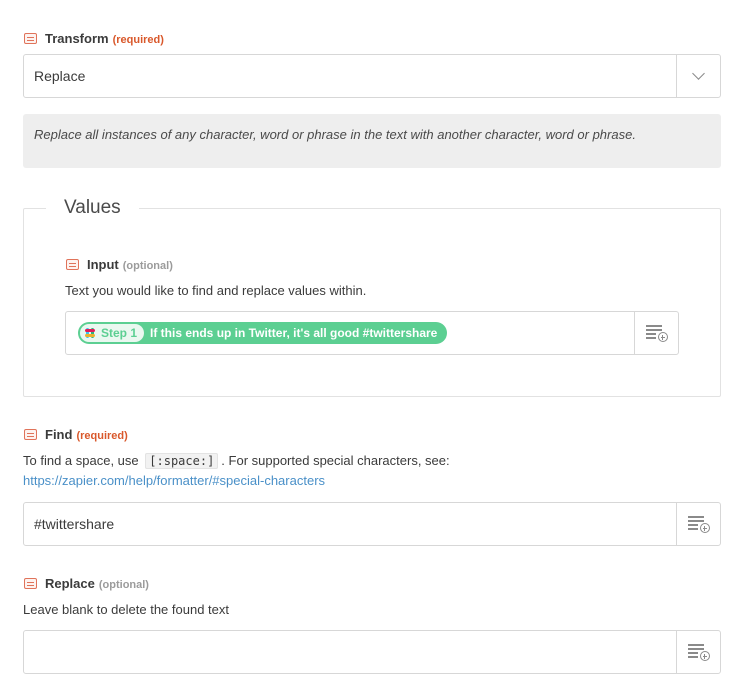  I want to click on find-input: #twittershare, so click(372, 524).